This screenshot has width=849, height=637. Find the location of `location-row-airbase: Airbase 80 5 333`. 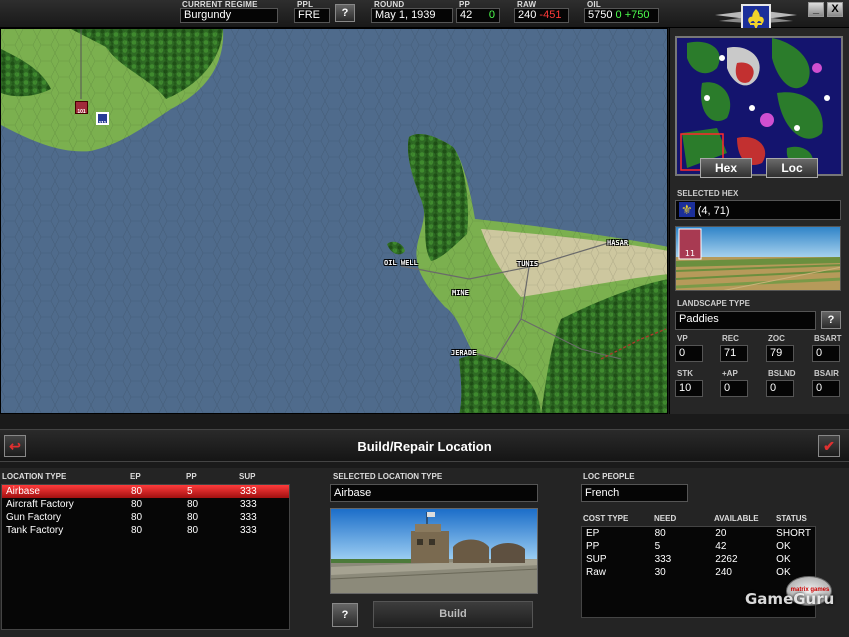

location-row-airbase: Airbase 80 5 333 is located at coordinates (145, 491).